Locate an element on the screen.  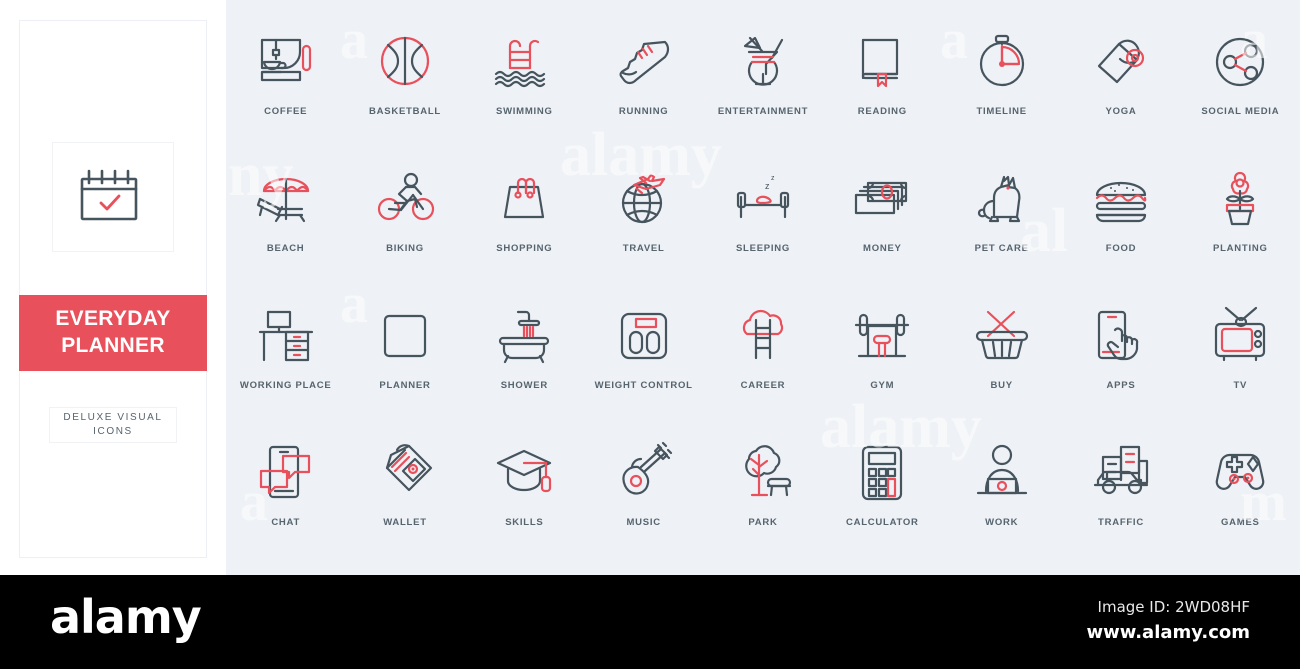
icon-cell: TRAVEL is located at coordinates (643, 215).